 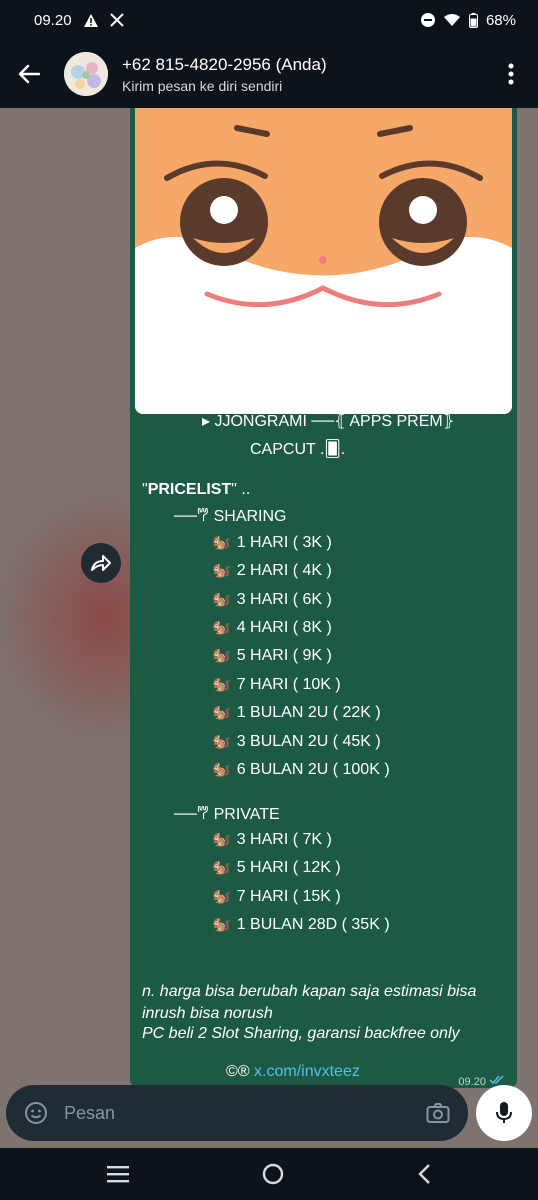 I want to click on footer-line: ©® x.com/invxteez, so click(x=293, y=1072).